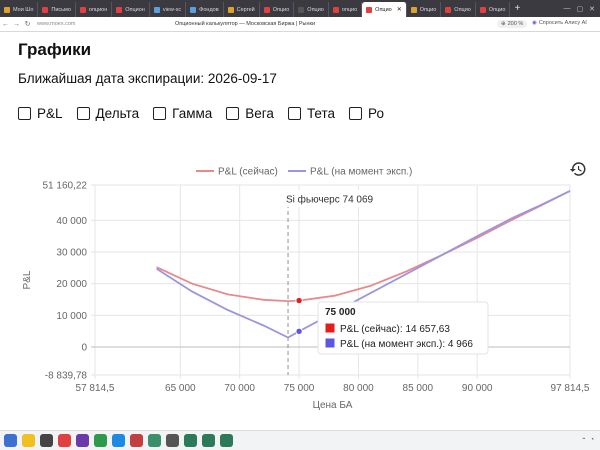  I want to click on tooltip-title: 75 000, so click(340, 312).